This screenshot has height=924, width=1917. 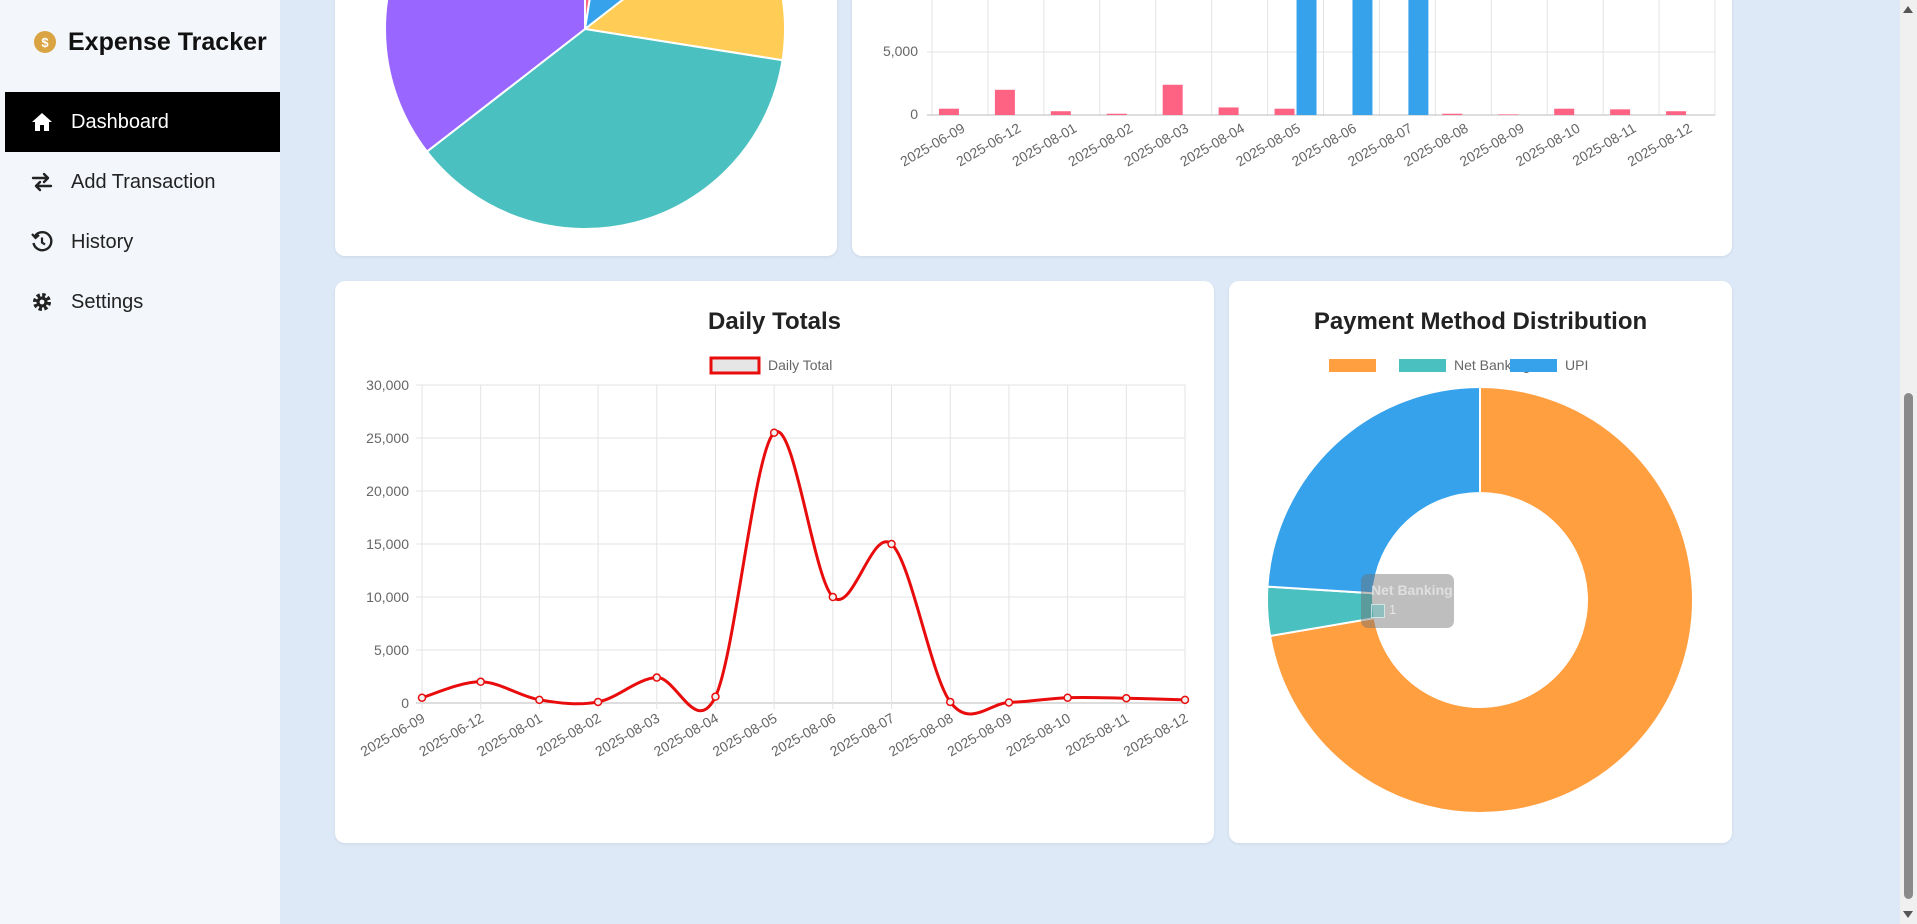 What do you see at coordinates (107, 301) in the screenshot?
I see `sidebar-item-label: Settings` at bounding box center [107, 301].